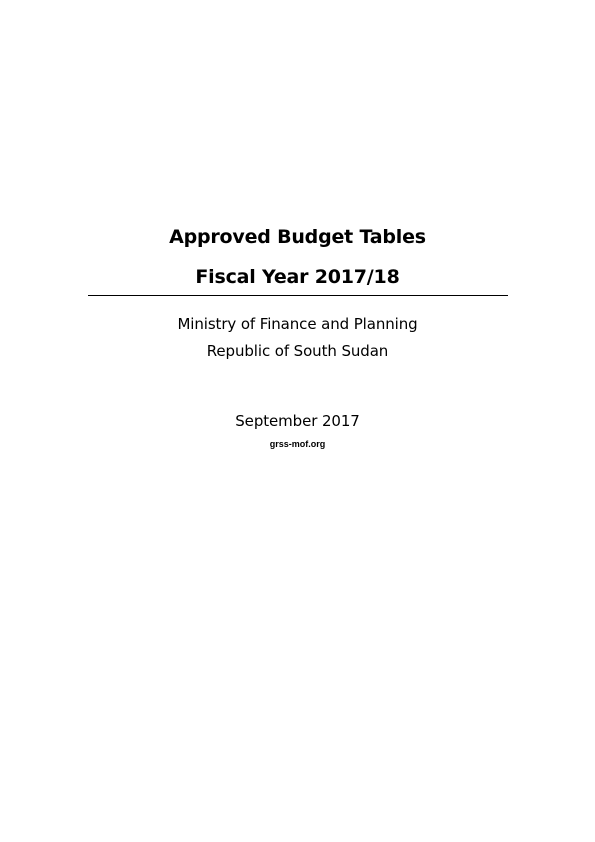 Image resolution: width=595 pixels, height=842 pixels. What do you see at coordinates (297, 351) in the screenshot?
I see `country-name: Republic of South Sudan` at bounding box center [297, 351].